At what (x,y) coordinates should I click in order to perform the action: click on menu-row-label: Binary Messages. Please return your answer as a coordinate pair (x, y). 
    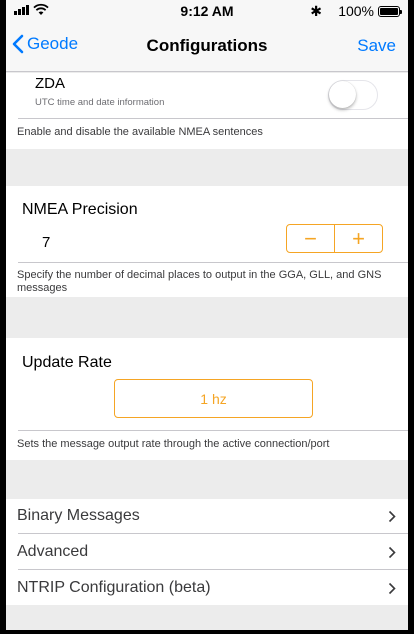
    Looking at the image, I should click on (78, 515).